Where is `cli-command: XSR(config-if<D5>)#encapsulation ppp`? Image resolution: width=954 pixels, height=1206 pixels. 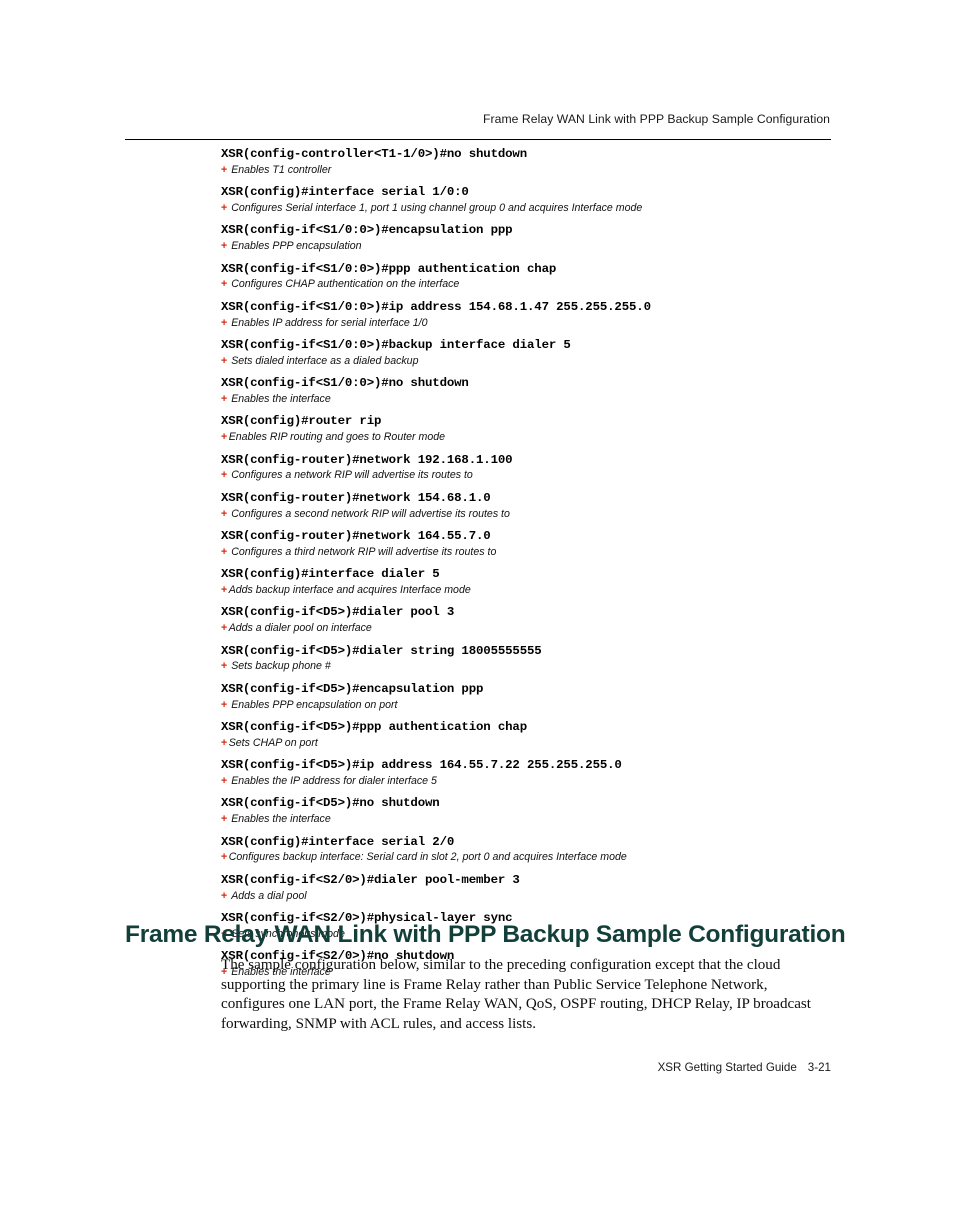
cli-command: XSR(config-if<D5>)#encapsulation ppp is located at coordinates (352, 688).